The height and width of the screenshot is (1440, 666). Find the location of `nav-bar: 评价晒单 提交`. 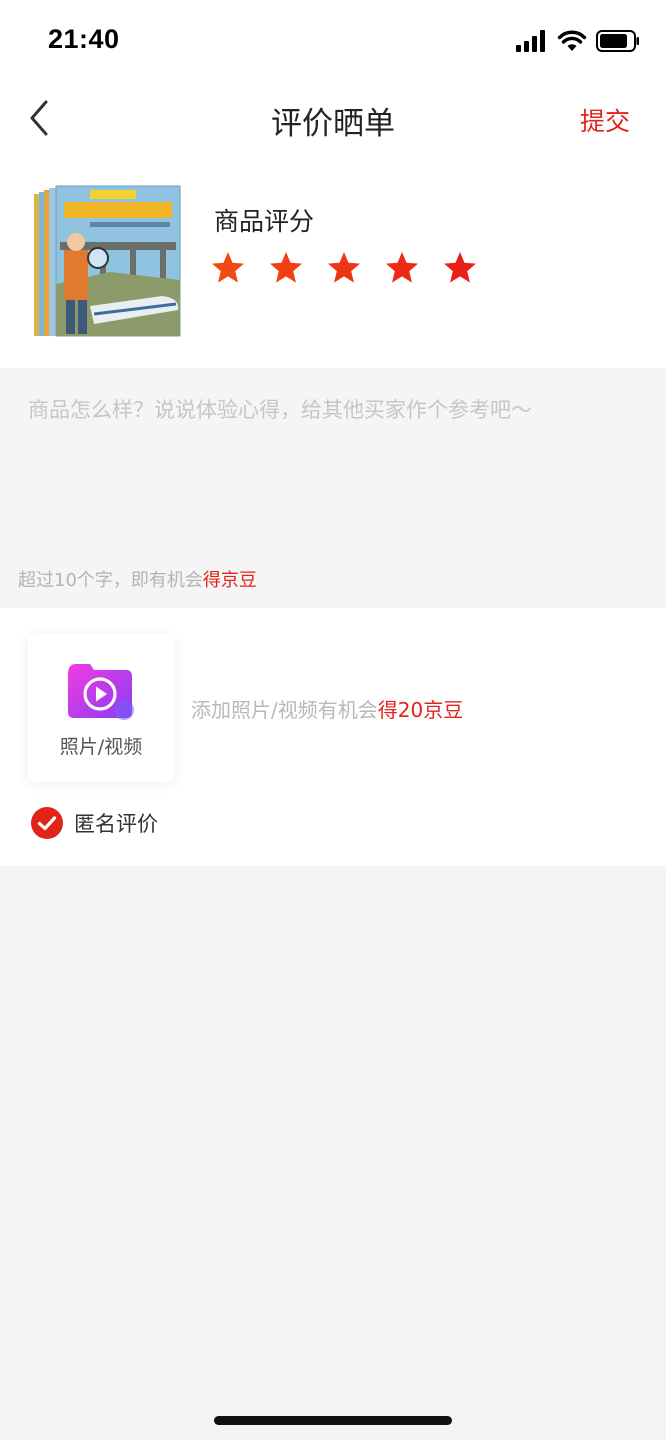

nav-bar: 评价晒单 提交 is located at coordinates (333, 118).